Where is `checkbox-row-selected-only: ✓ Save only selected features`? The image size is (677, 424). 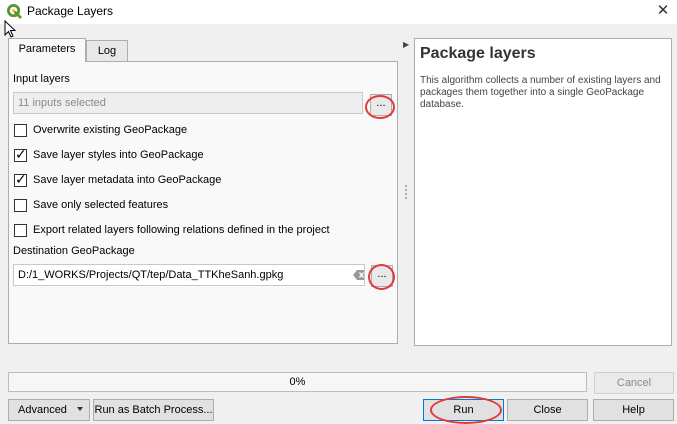 checkbox-row-selected-only: ✓ Save only selected features is located at coordinates (91, 205).